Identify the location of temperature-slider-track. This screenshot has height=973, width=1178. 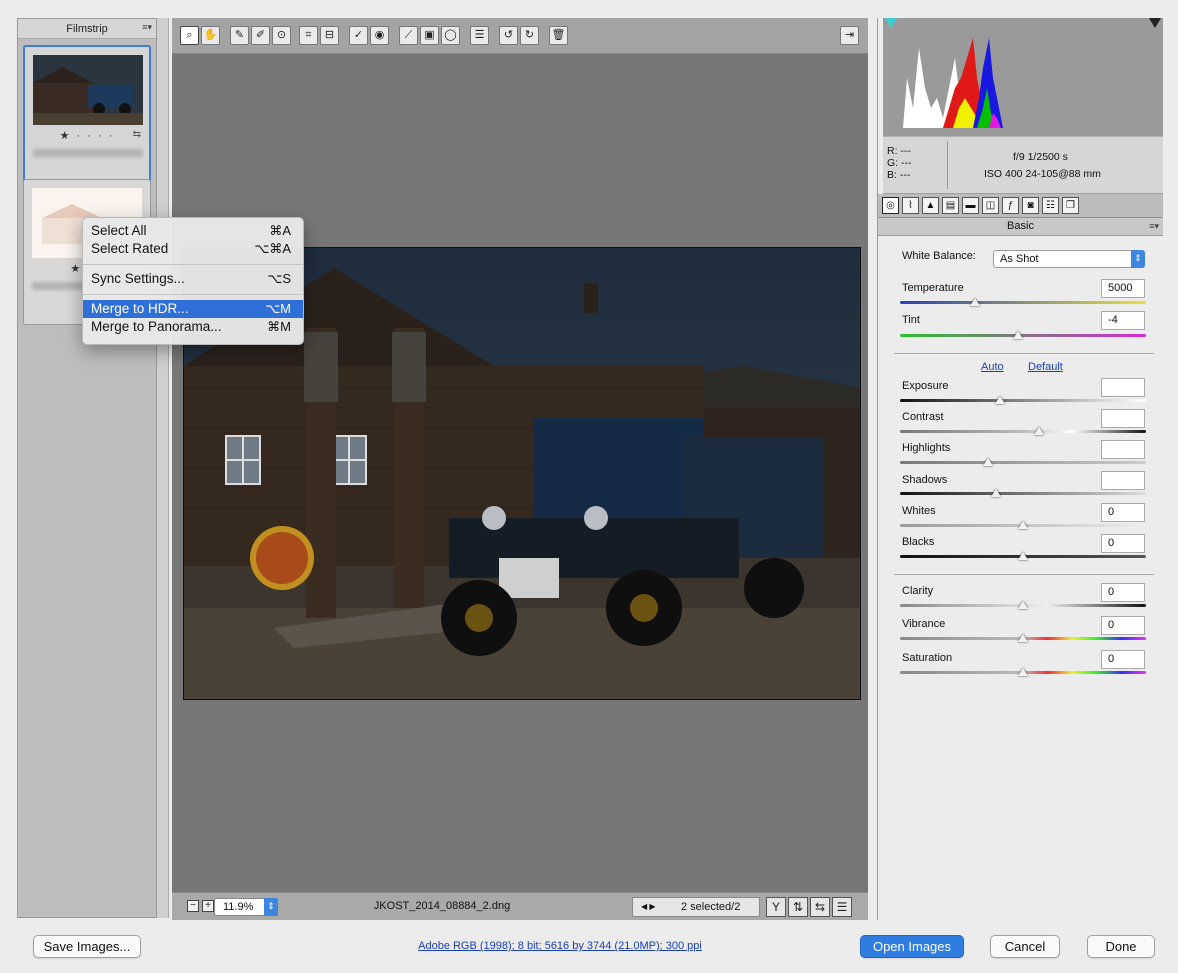
(1023, 302).